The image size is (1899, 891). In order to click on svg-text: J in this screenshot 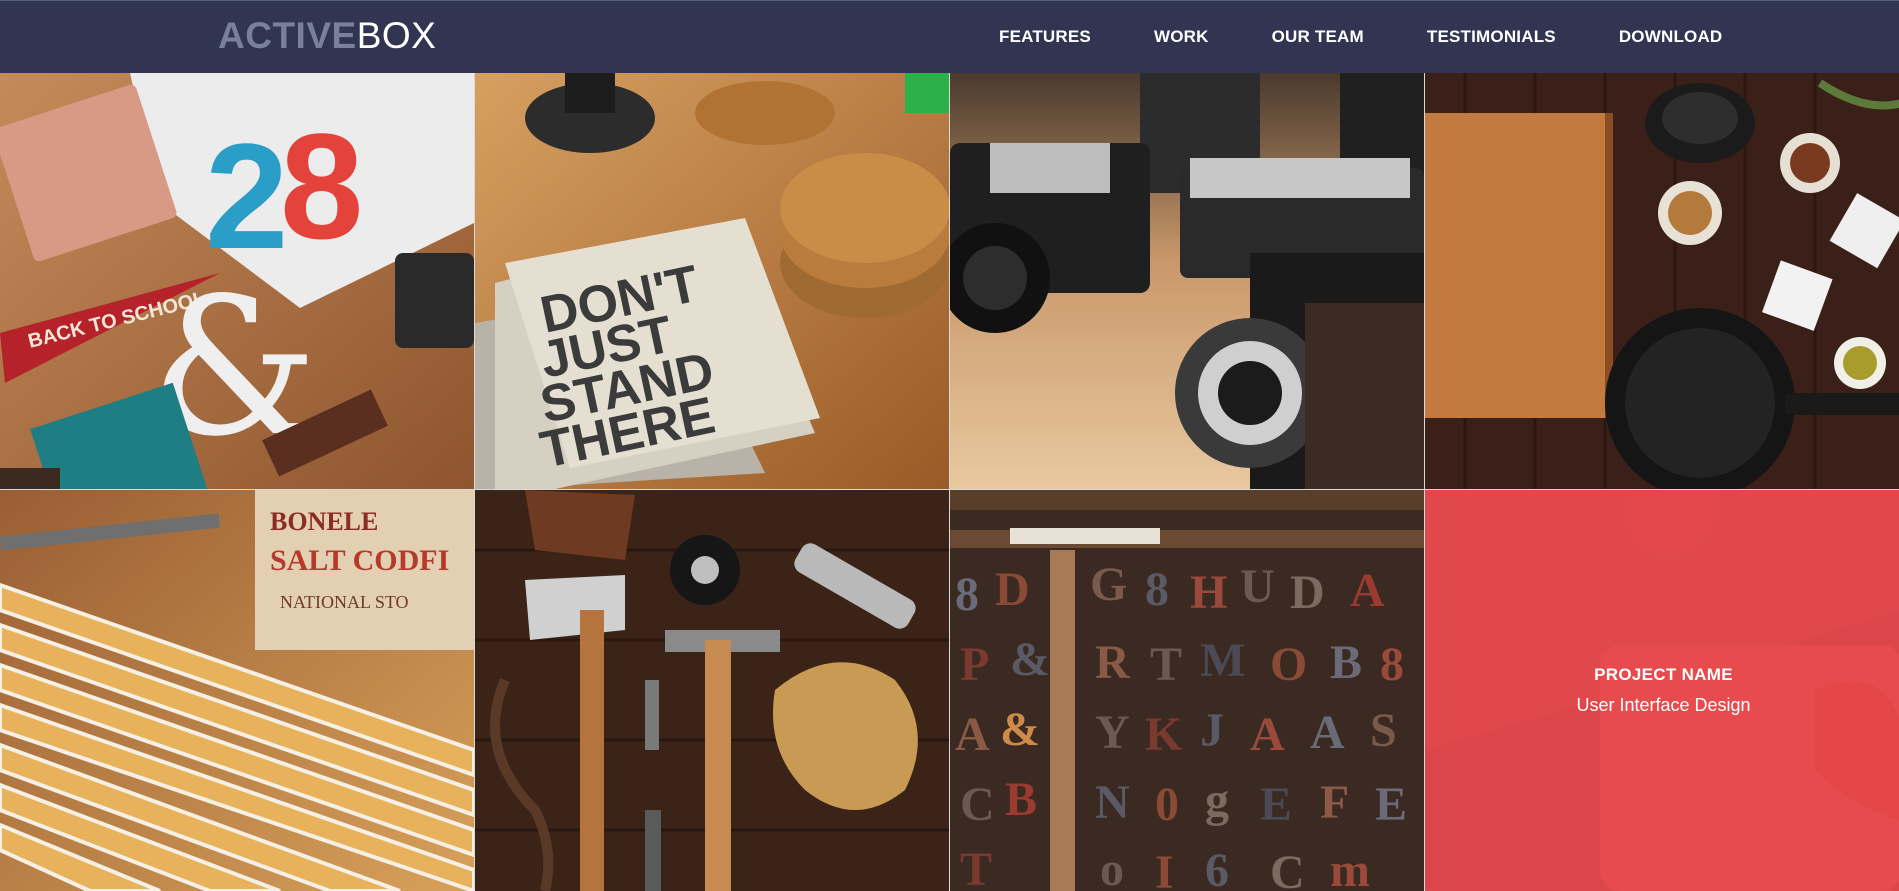, I will do `click(1212, 730)`.